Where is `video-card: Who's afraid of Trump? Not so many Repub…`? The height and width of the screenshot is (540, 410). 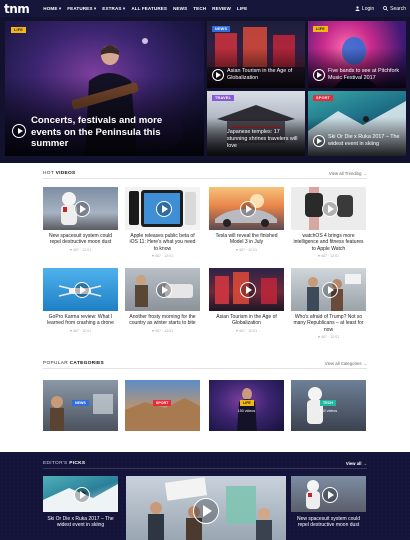 video-card: Who's afraid of Trump? Not so many Repub… is located at coordinates (328, 303).